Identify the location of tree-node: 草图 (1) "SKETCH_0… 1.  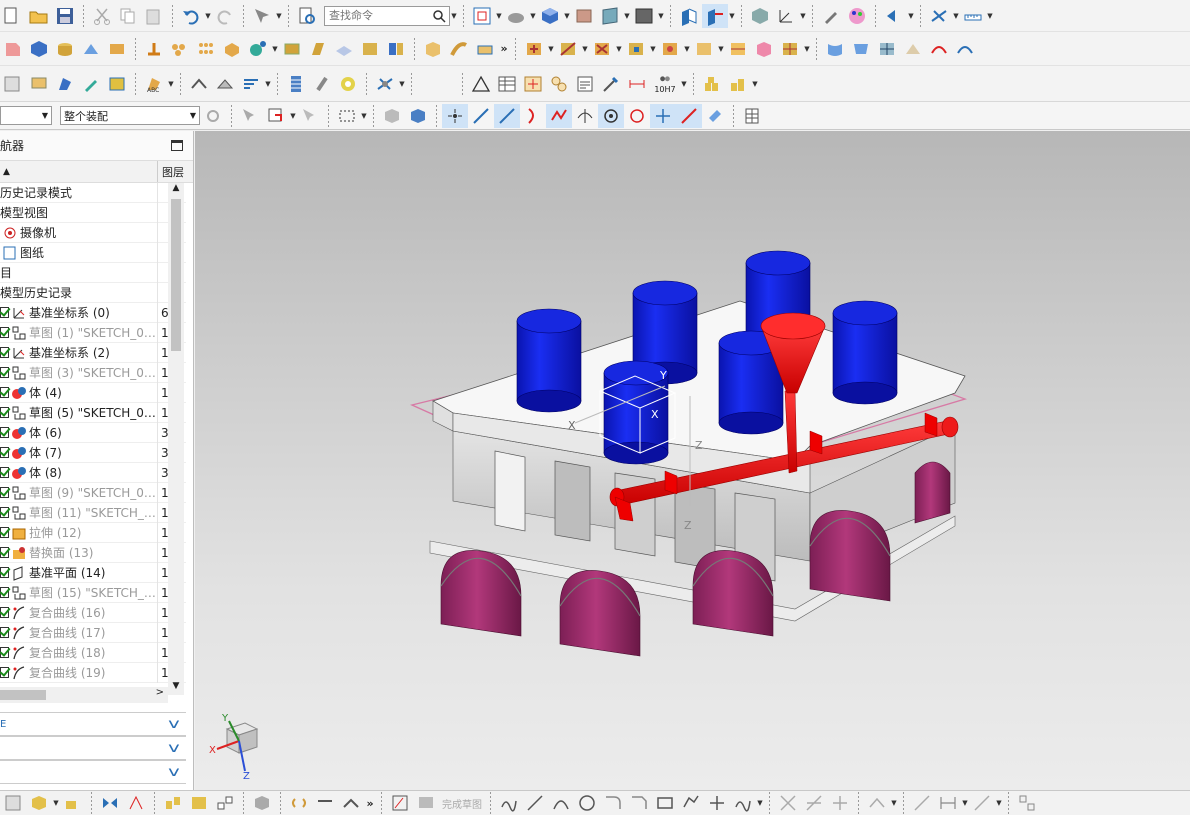
(93, 332).